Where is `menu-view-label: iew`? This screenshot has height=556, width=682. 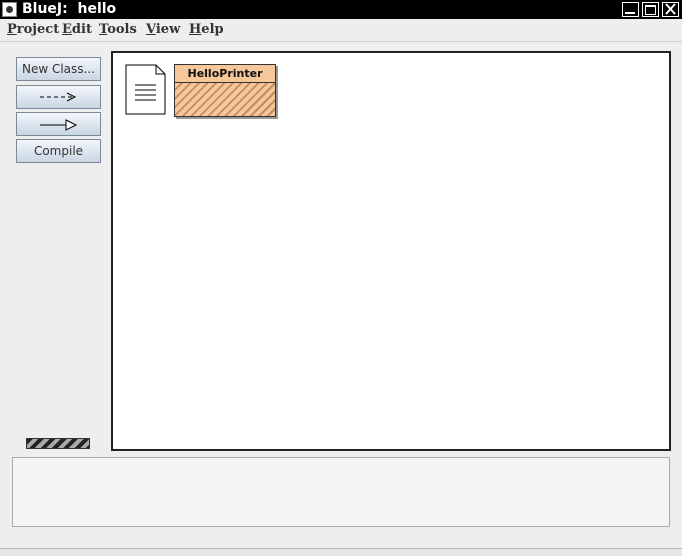
menu-view-label: iew is located at coordinates (168, 29).